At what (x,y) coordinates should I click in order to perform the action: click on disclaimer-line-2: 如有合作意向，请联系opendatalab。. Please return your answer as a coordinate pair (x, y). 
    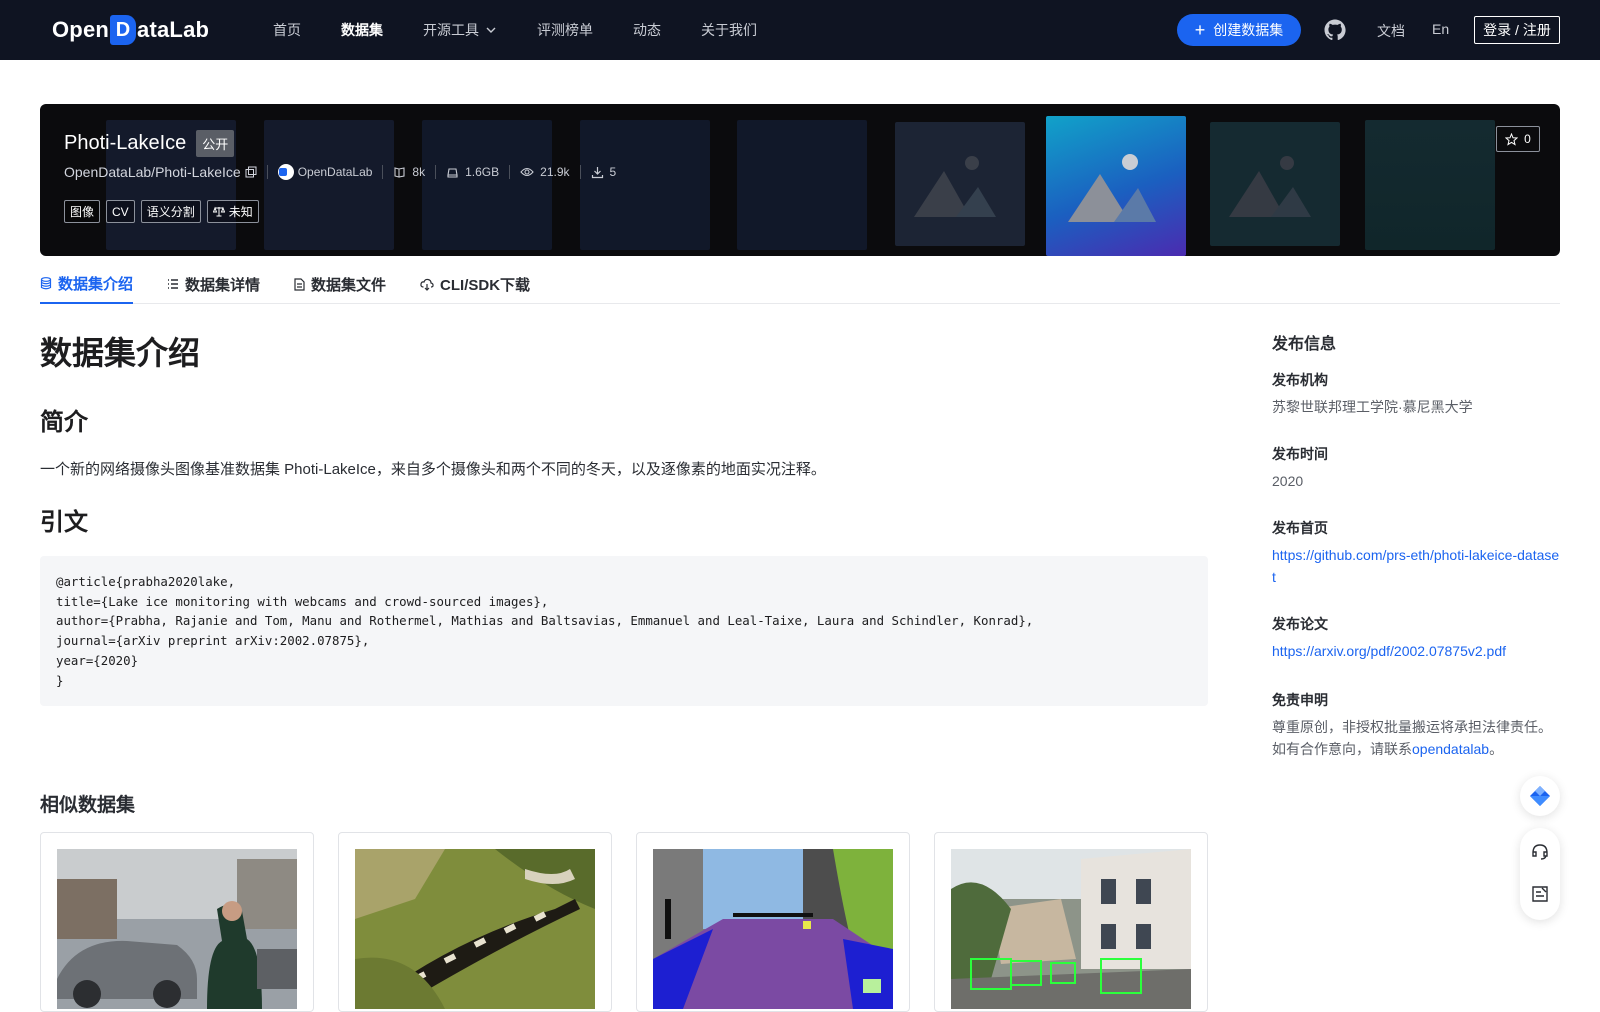
    Looking at the image, I should click on (1387, 749).